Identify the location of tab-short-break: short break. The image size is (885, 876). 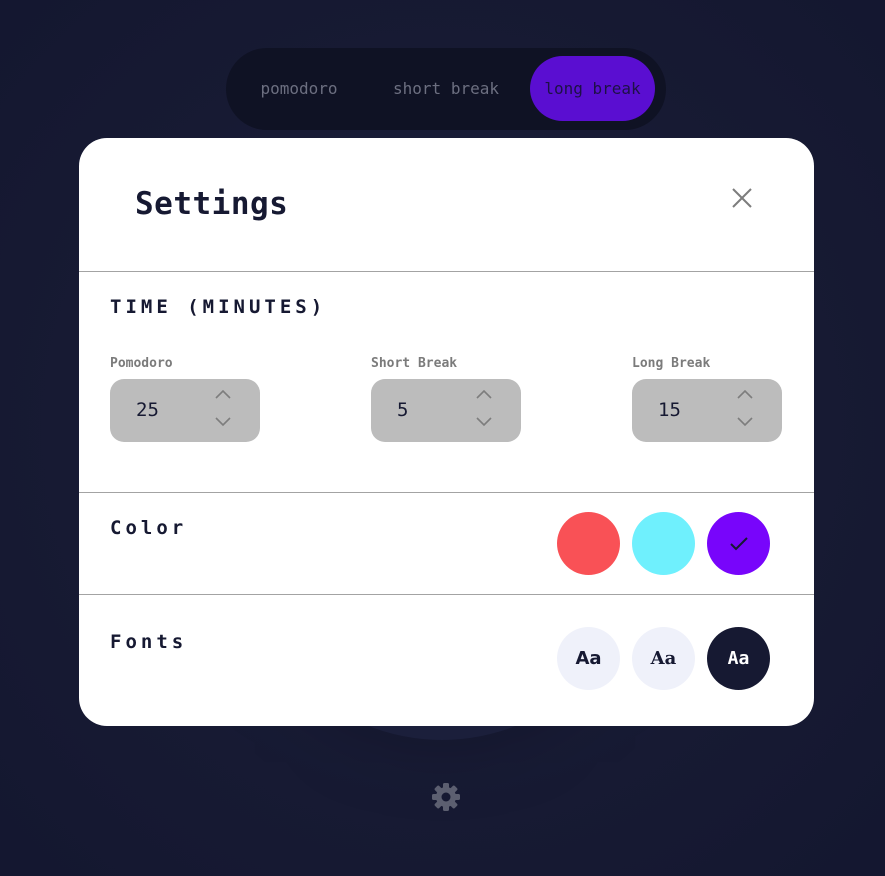
(446, 88).